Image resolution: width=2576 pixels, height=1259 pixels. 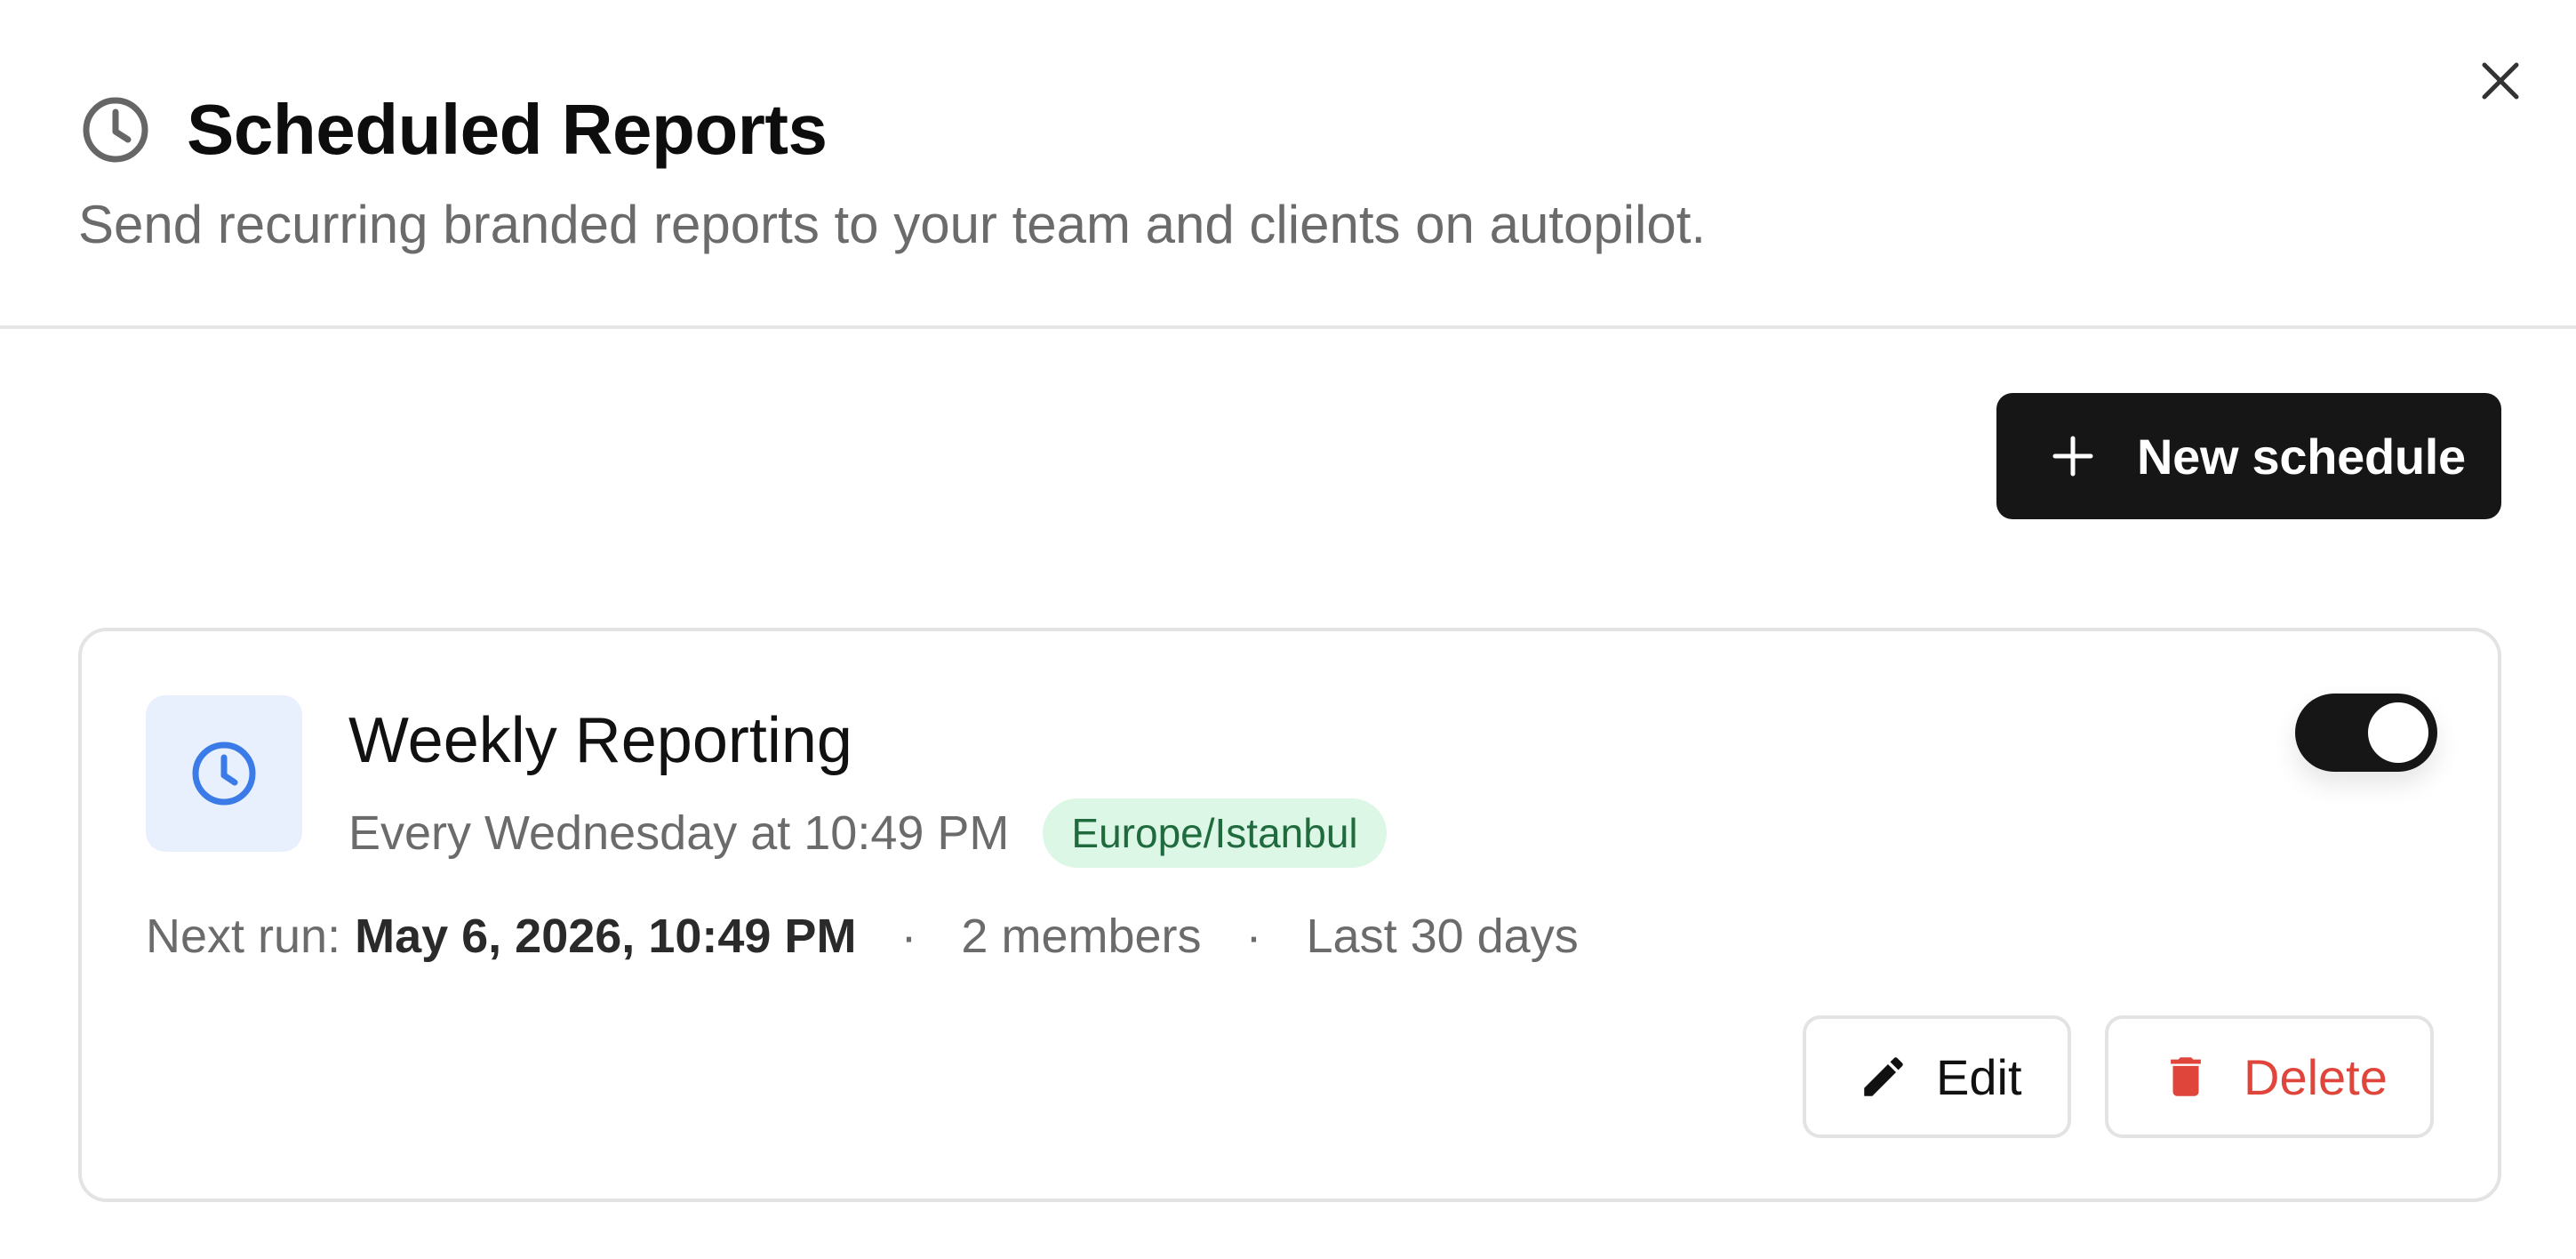 What do you see at coordinates (2072, 457) in the screenshot?
I see `plus-icon` at bounding box center [2072, 457].